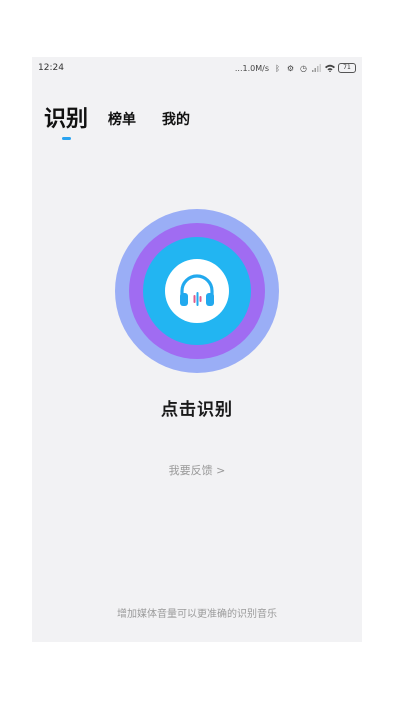  Describe the element at coordinates (197, 68) in the screenshot. I see `status-bar: 12:24 ...1.0M/s ᛒ ⚙ ◷ 71` at that location.